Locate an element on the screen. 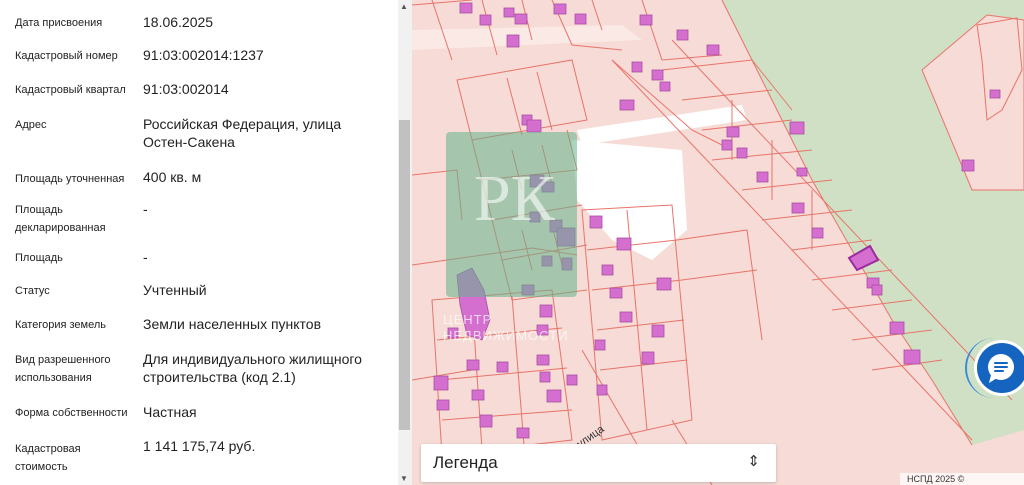 This screenshot has height=485, width=1024. detail-row: Дата присвоения 18.06.2025 is located at coordinates (199, 22).